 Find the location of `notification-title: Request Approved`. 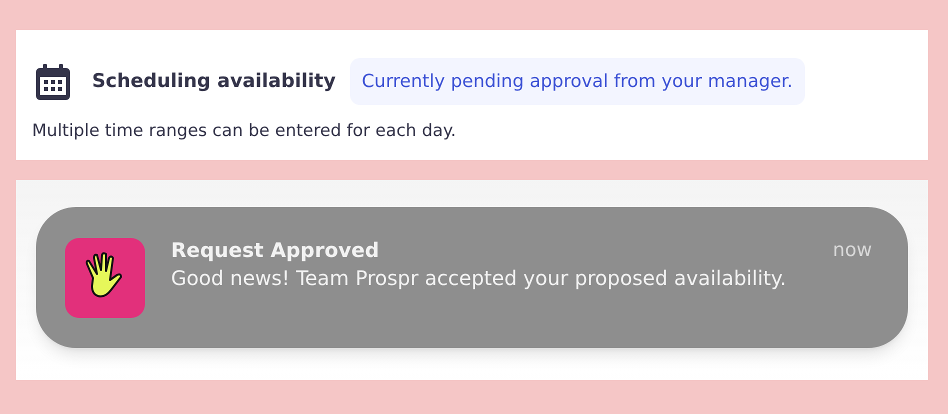

notification-title: Request Approved is located at coordinates (275, 250).